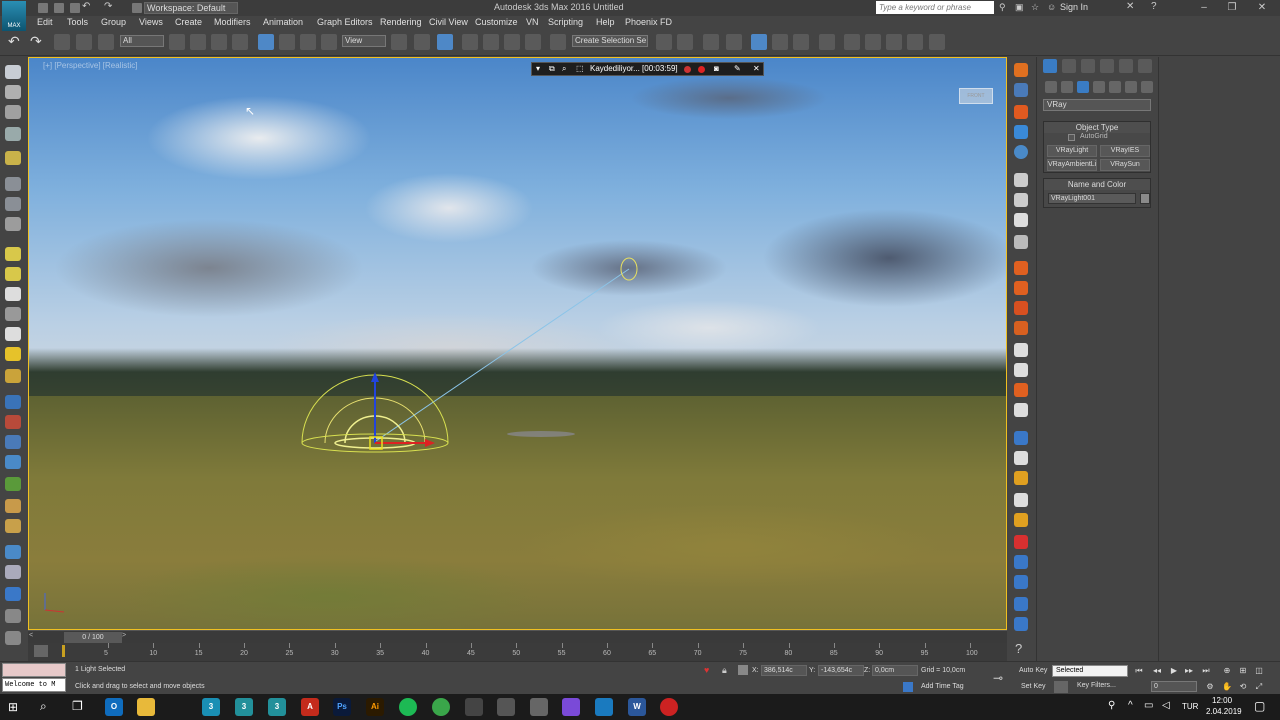 Image resolution: width=1280 pixels, height=720 pixels. Describe the element at coordinates (1021, 458) in the screenshot. I see `foam-icon` at that location.